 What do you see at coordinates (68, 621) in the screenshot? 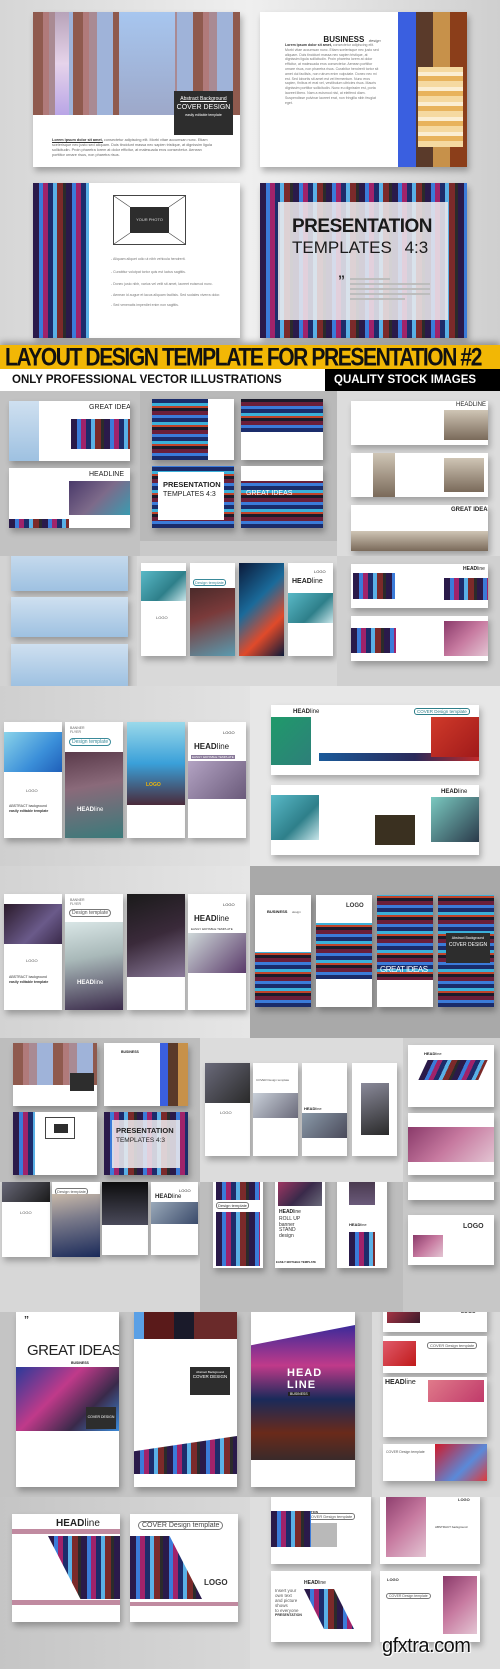
I see `preview-panel-4: HEADLINE` at bounding box center [68, 621].